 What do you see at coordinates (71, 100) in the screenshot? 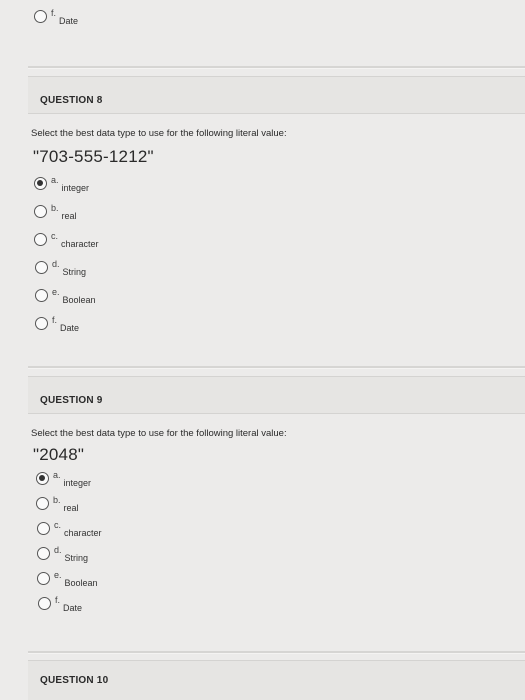
I see `question-title: QUESTION 8` at bounding box center [71, 100].